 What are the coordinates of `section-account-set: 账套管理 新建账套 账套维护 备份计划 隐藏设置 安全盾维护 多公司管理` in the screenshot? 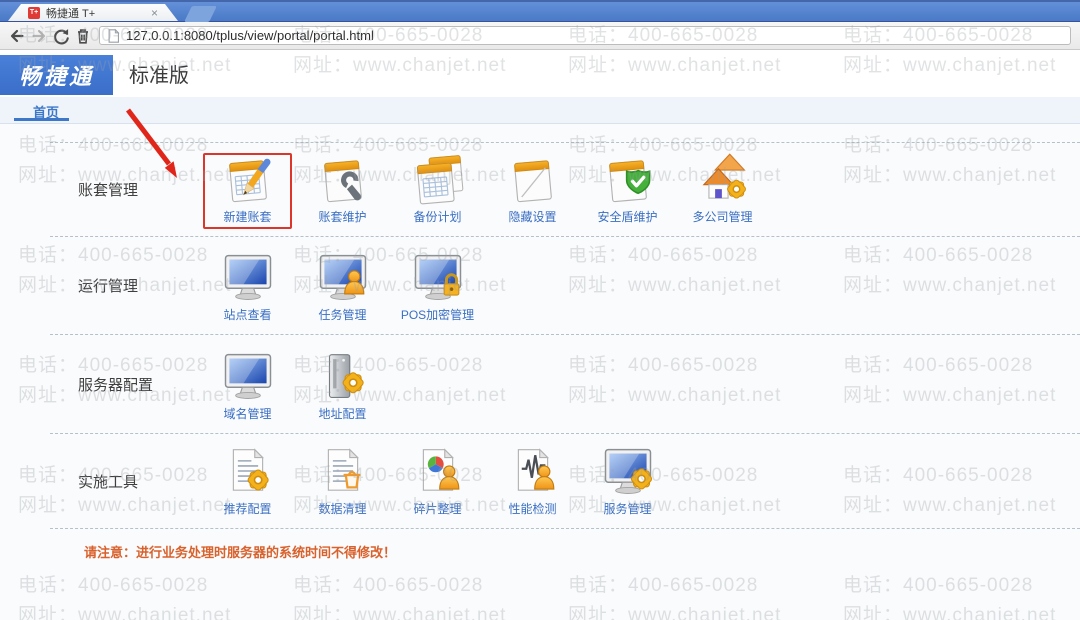 It's located at (565, 189).